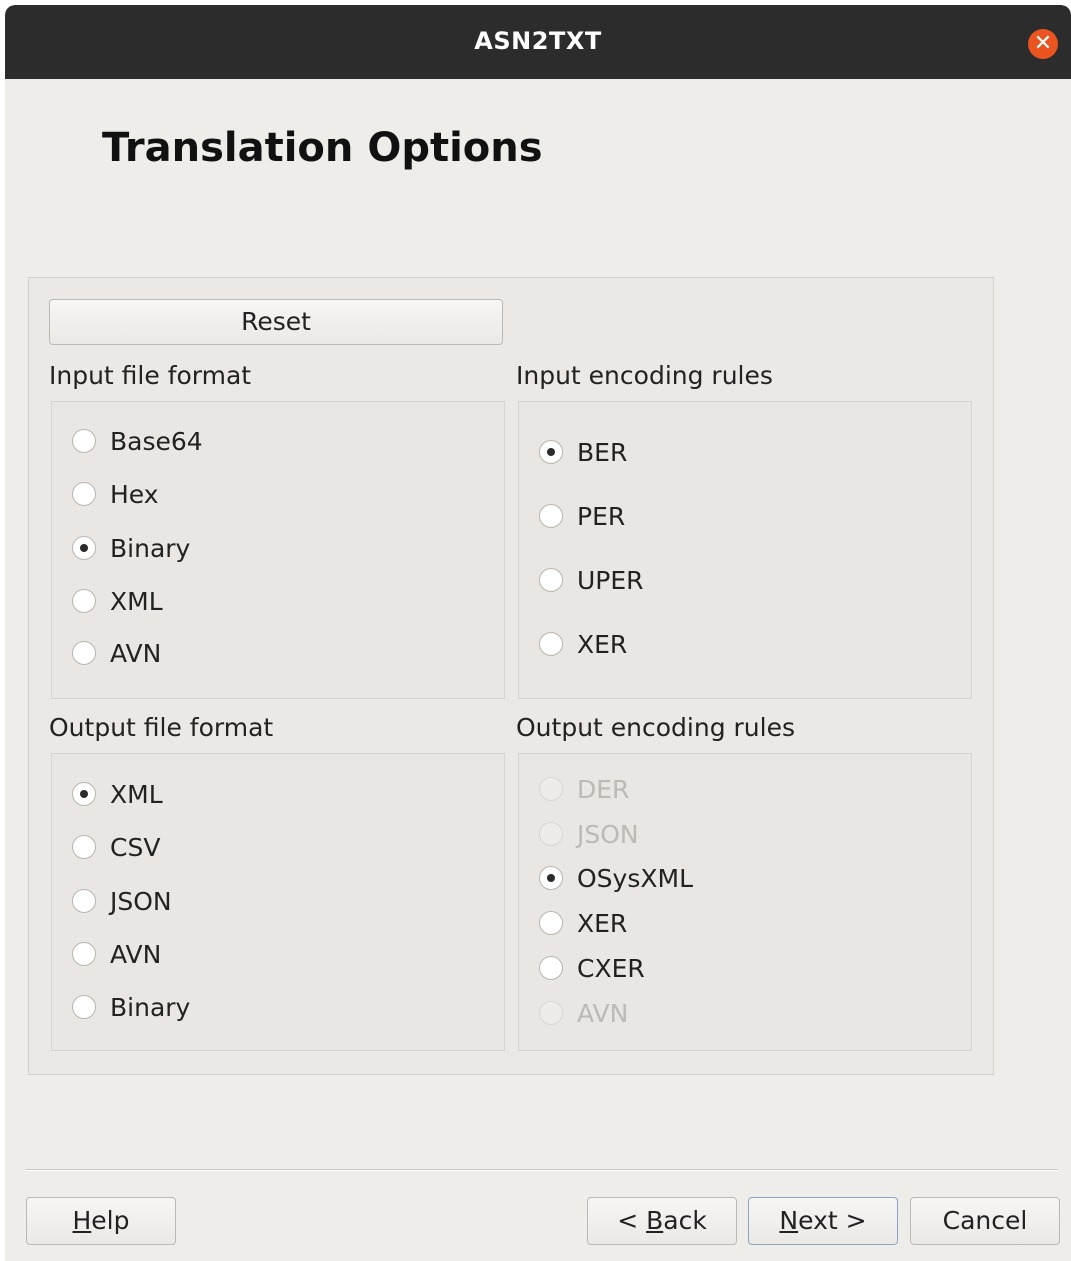  I want to click on next-mnemonic: N, so click(789, 1220).